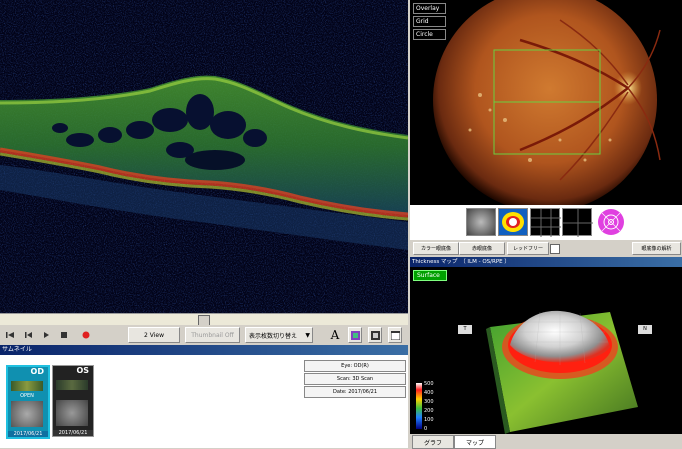 The image size is (682, 449). I want to click on tab-graph: グラフ, so click(433, 442).